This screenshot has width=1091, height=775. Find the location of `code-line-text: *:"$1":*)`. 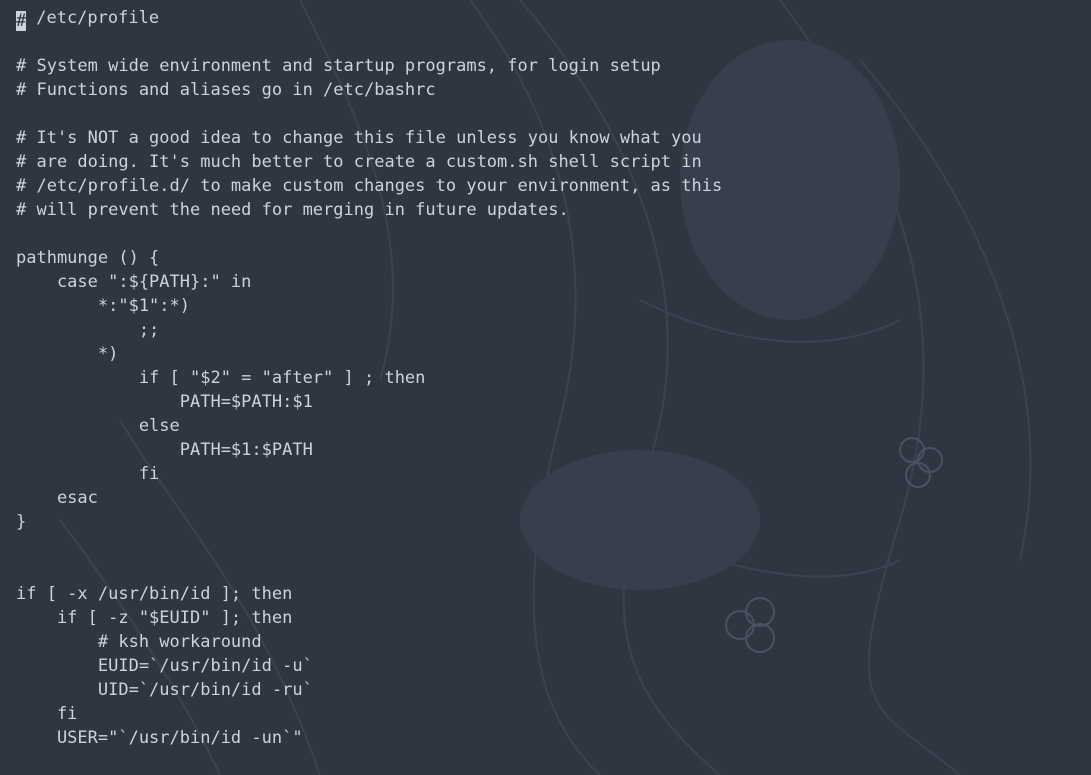

code-line-text: *:"$1":*) is located at coordinates (103, 306).